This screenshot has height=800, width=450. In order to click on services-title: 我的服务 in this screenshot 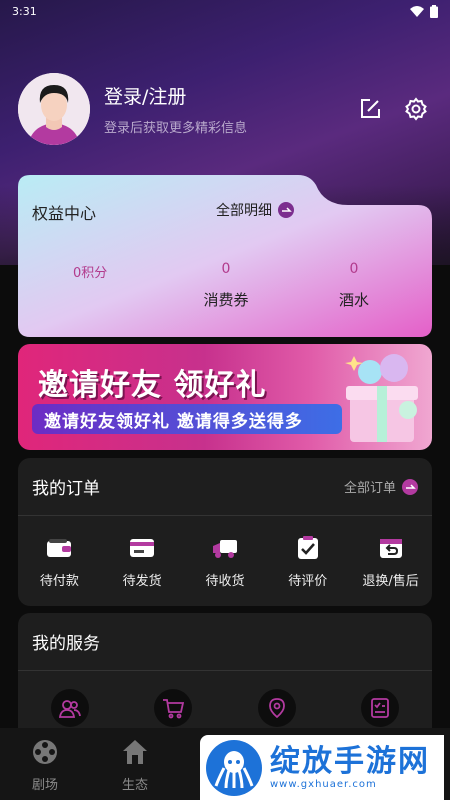, I will do `click(66, 644)`.